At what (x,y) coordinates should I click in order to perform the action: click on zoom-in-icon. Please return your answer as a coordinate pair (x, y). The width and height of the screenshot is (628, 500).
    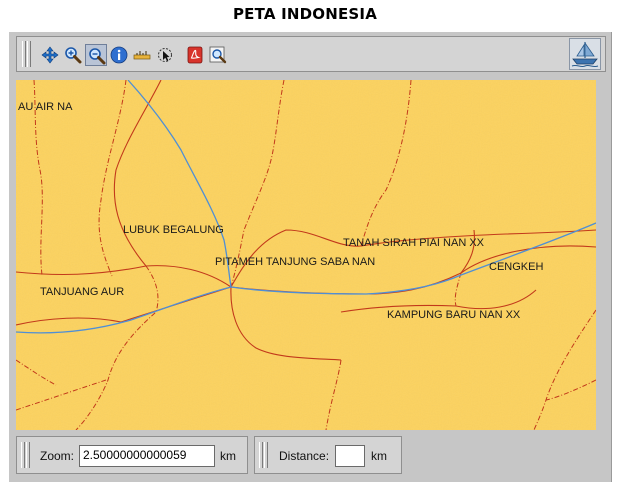
    Looking at the image, I should click on (73, 55).